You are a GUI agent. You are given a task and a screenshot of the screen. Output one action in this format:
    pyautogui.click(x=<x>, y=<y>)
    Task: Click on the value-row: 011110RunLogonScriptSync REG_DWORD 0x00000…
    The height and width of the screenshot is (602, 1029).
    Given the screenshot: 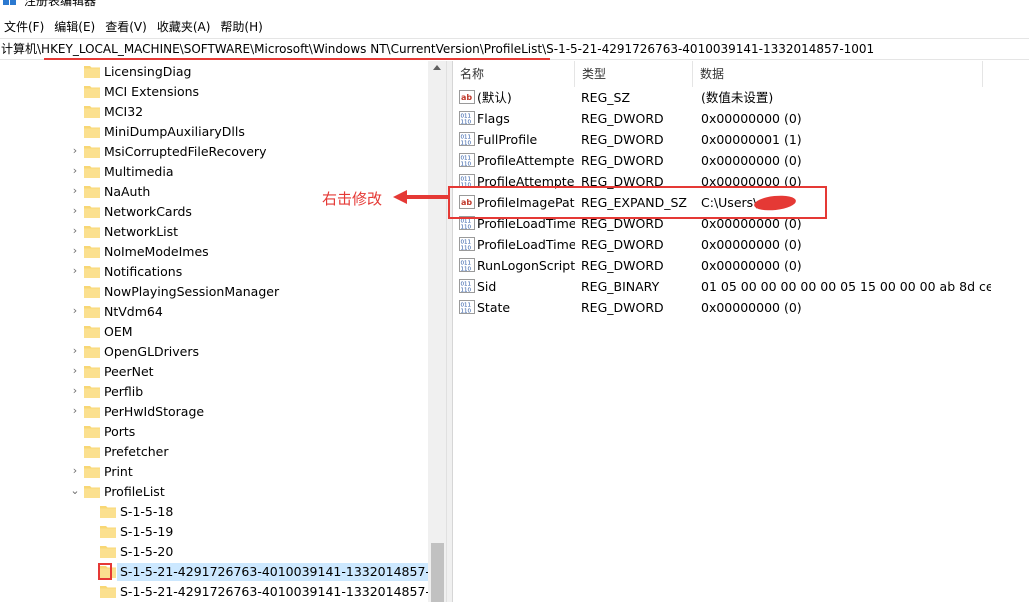 What is the action you would take?
    pyautogui.click(x=741, y=265)
    